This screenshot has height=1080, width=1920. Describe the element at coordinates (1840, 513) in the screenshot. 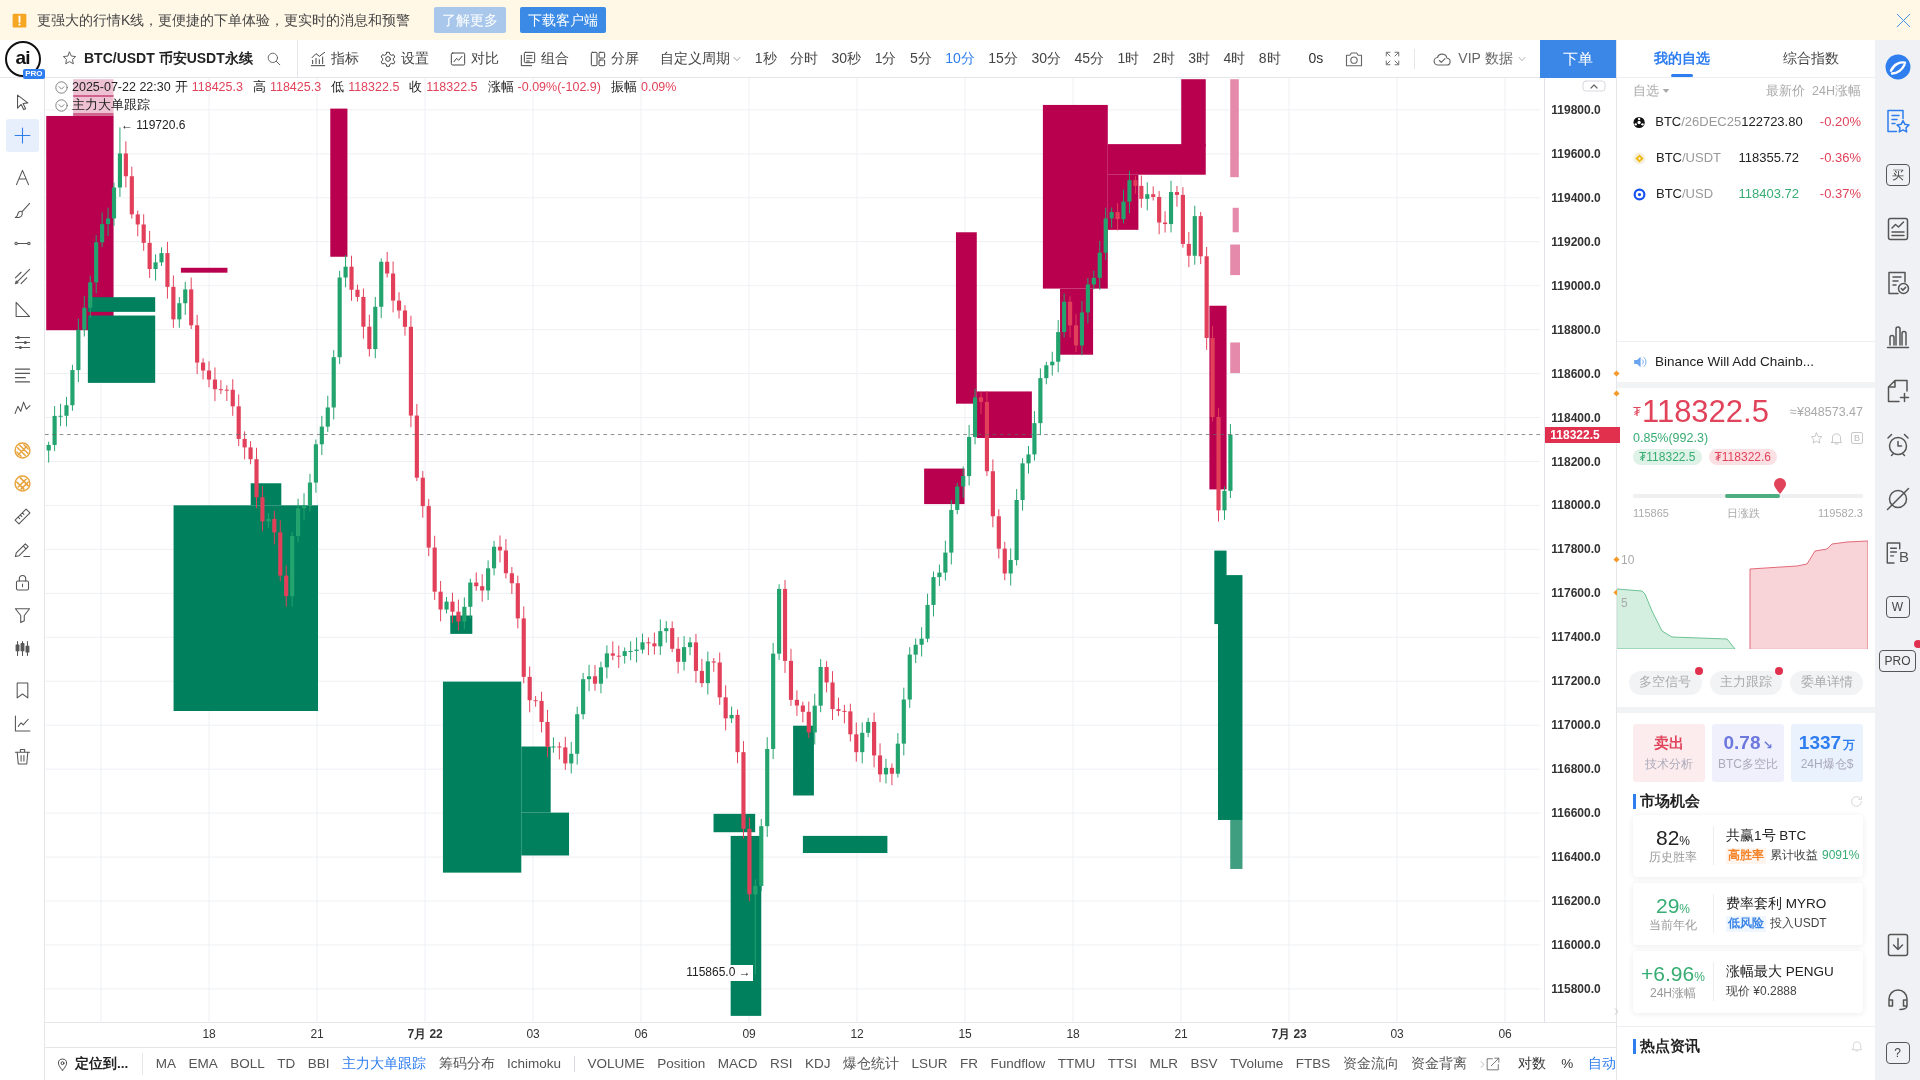

I see `range-high: 119582.3` at that location.